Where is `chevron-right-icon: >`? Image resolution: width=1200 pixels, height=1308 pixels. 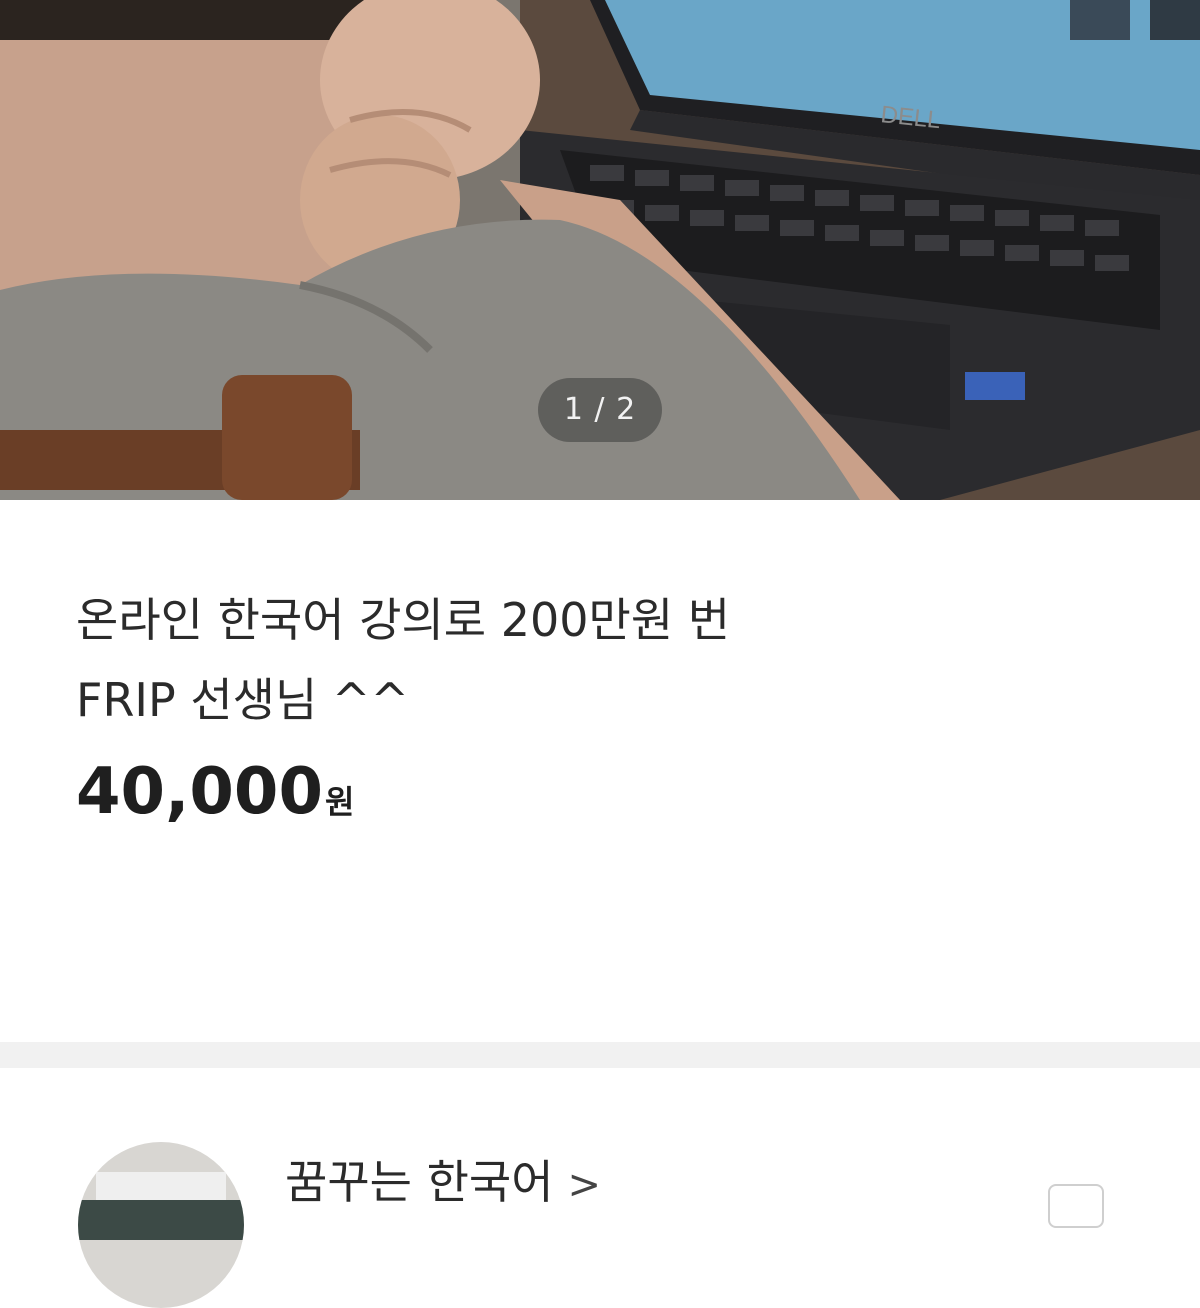
chevron-right-icon: > is located at coordinates (584, 1185).